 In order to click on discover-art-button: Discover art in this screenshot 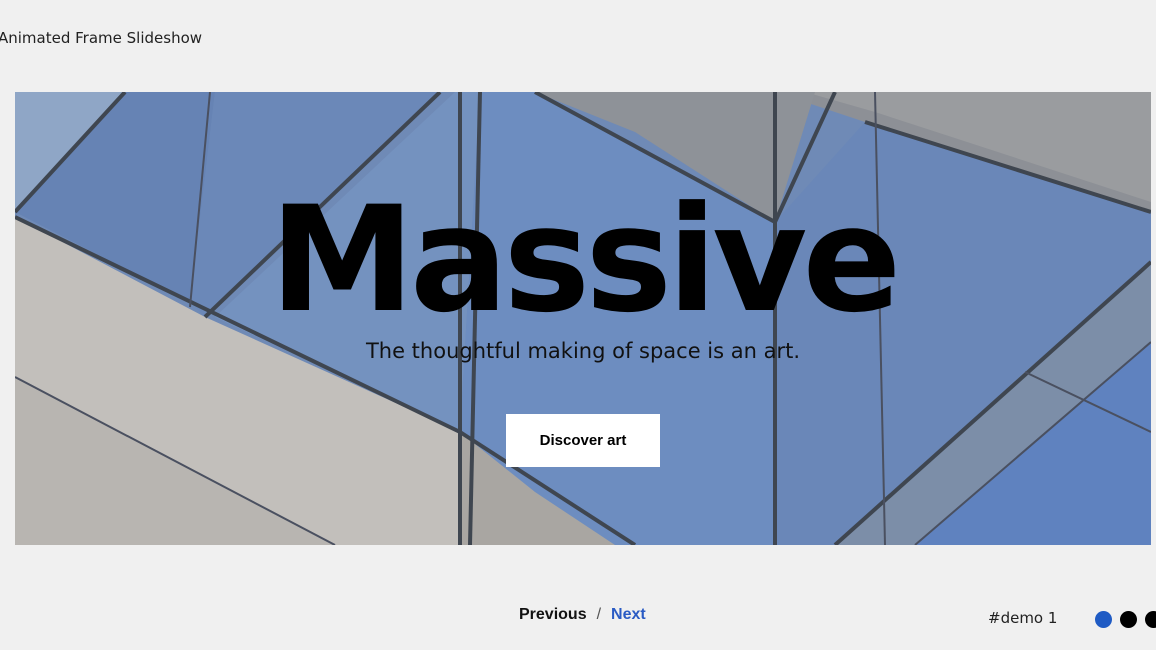, I will do `click(583, 440)`.